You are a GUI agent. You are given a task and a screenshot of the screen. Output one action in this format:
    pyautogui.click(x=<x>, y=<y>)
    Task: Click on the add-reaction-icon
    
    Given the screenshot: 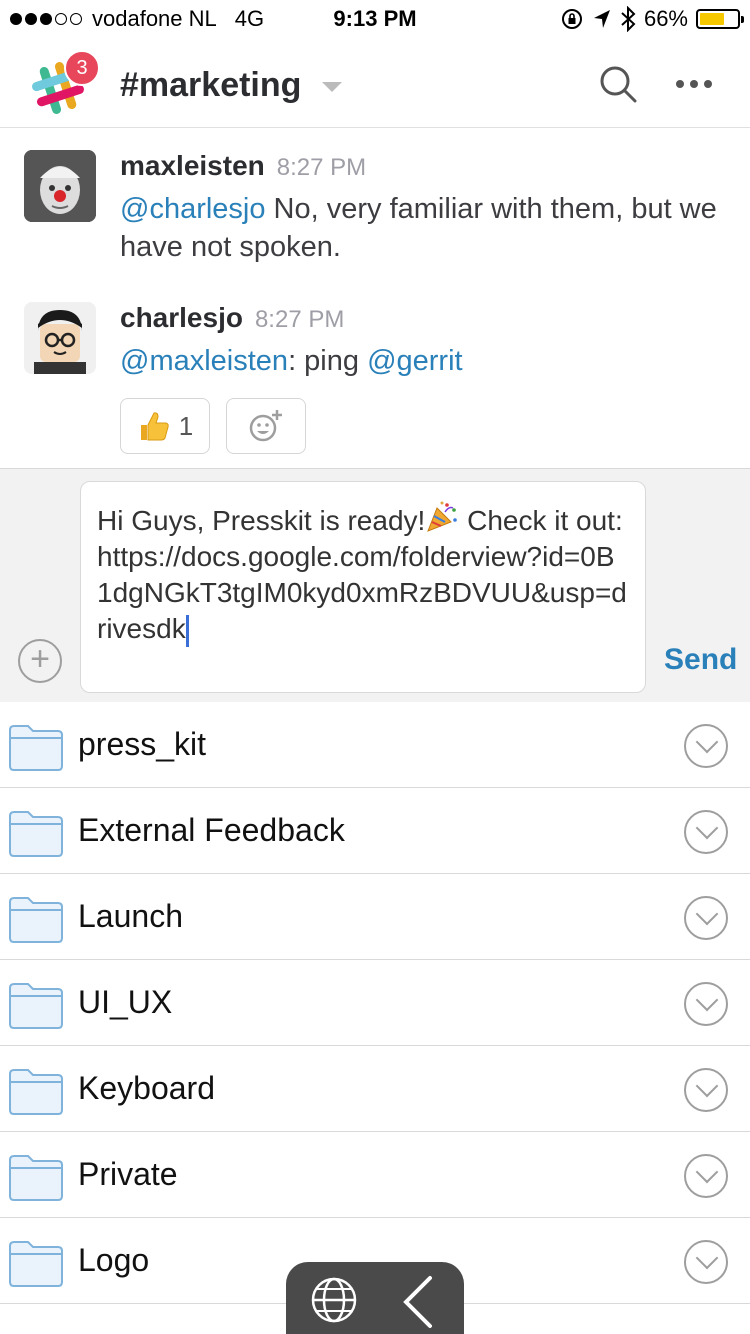 What is the action you would take?
    pyautogui.click(x=265, y=426)
    